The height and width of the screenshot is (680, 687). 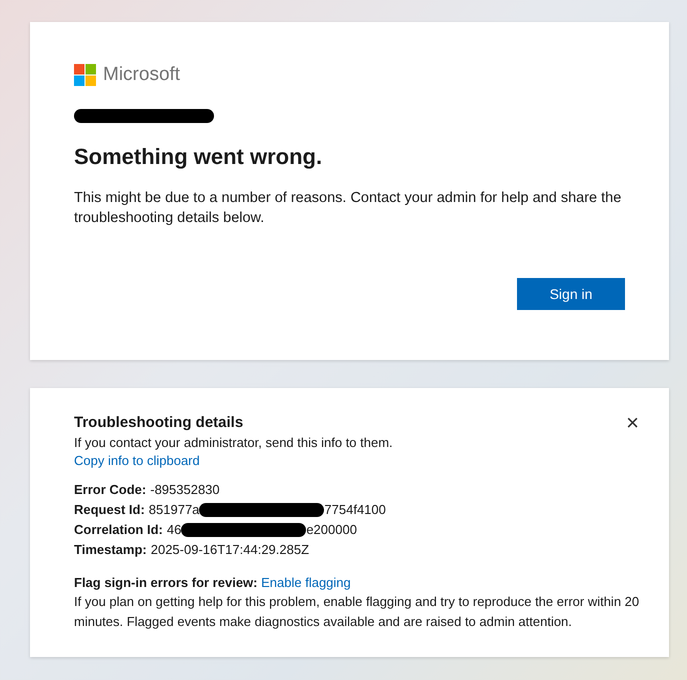 I want to click on detail-value: 851977a, so click(x=174, y=509).